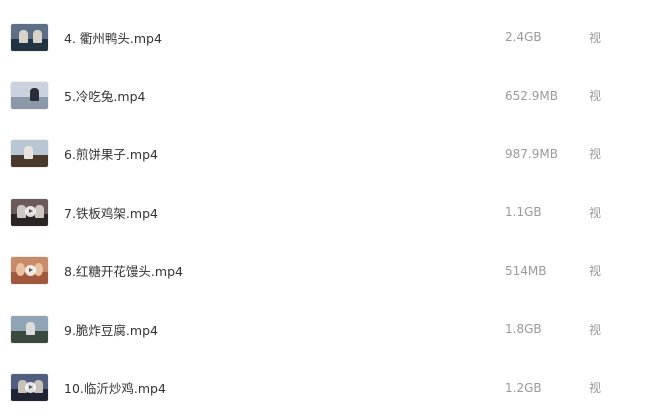  Describe the element at coordinates (111, 329) in the screenshot. I see `file-name: 9.脆炸豆腐.mp4` at that location.